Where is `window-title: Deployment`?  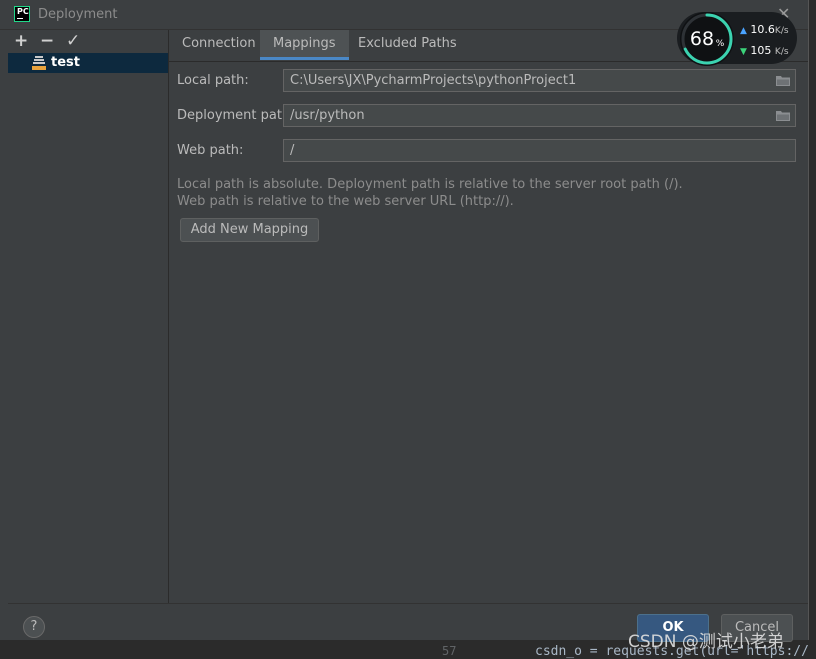
window-title: Deployment is located at coordinates (78, 14).